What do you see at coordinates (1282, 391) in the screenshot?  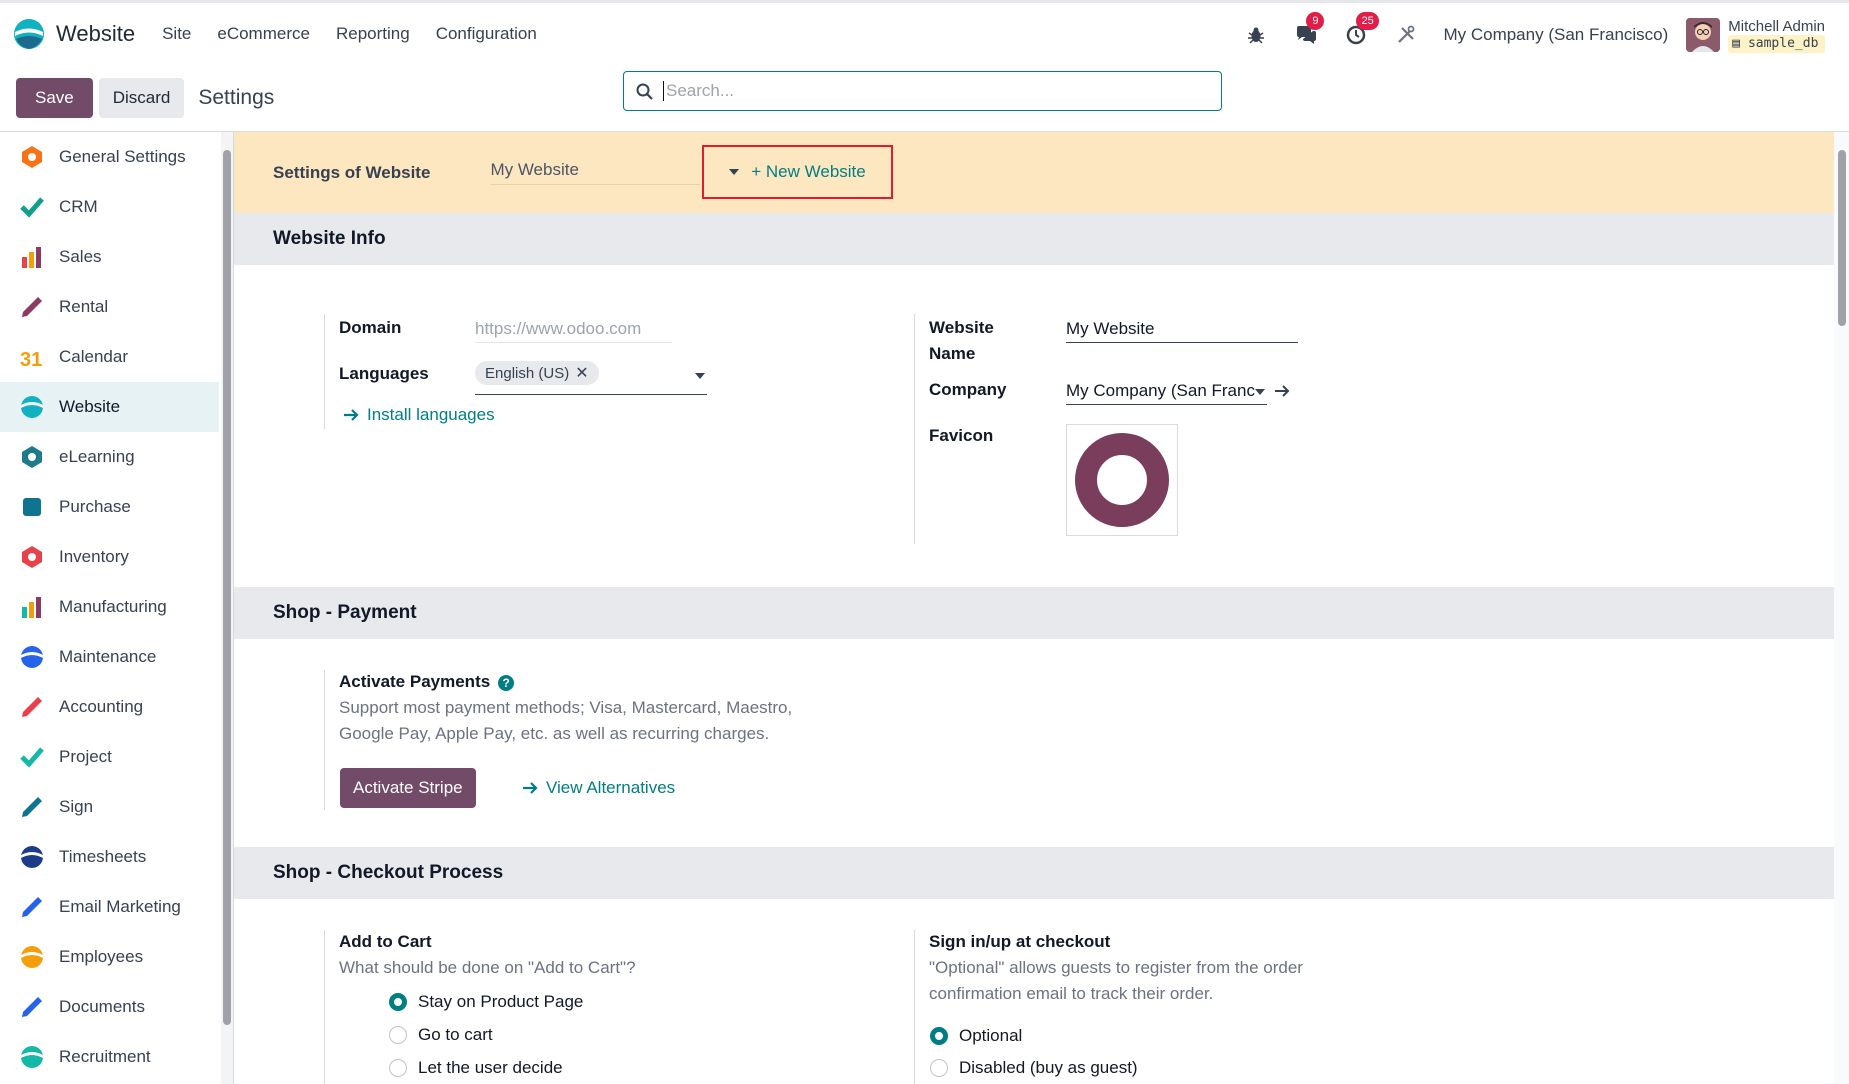 I see `internal-link-arrow-icon` at bounding box center [1282, 391].